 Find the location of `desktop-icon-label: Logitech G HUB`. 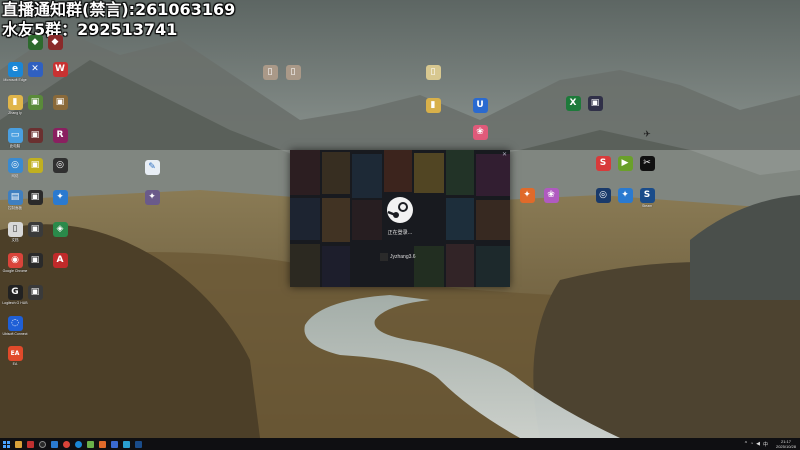

desktop-icon-label: Logitech G HUB is located at coordinates (15, 303).